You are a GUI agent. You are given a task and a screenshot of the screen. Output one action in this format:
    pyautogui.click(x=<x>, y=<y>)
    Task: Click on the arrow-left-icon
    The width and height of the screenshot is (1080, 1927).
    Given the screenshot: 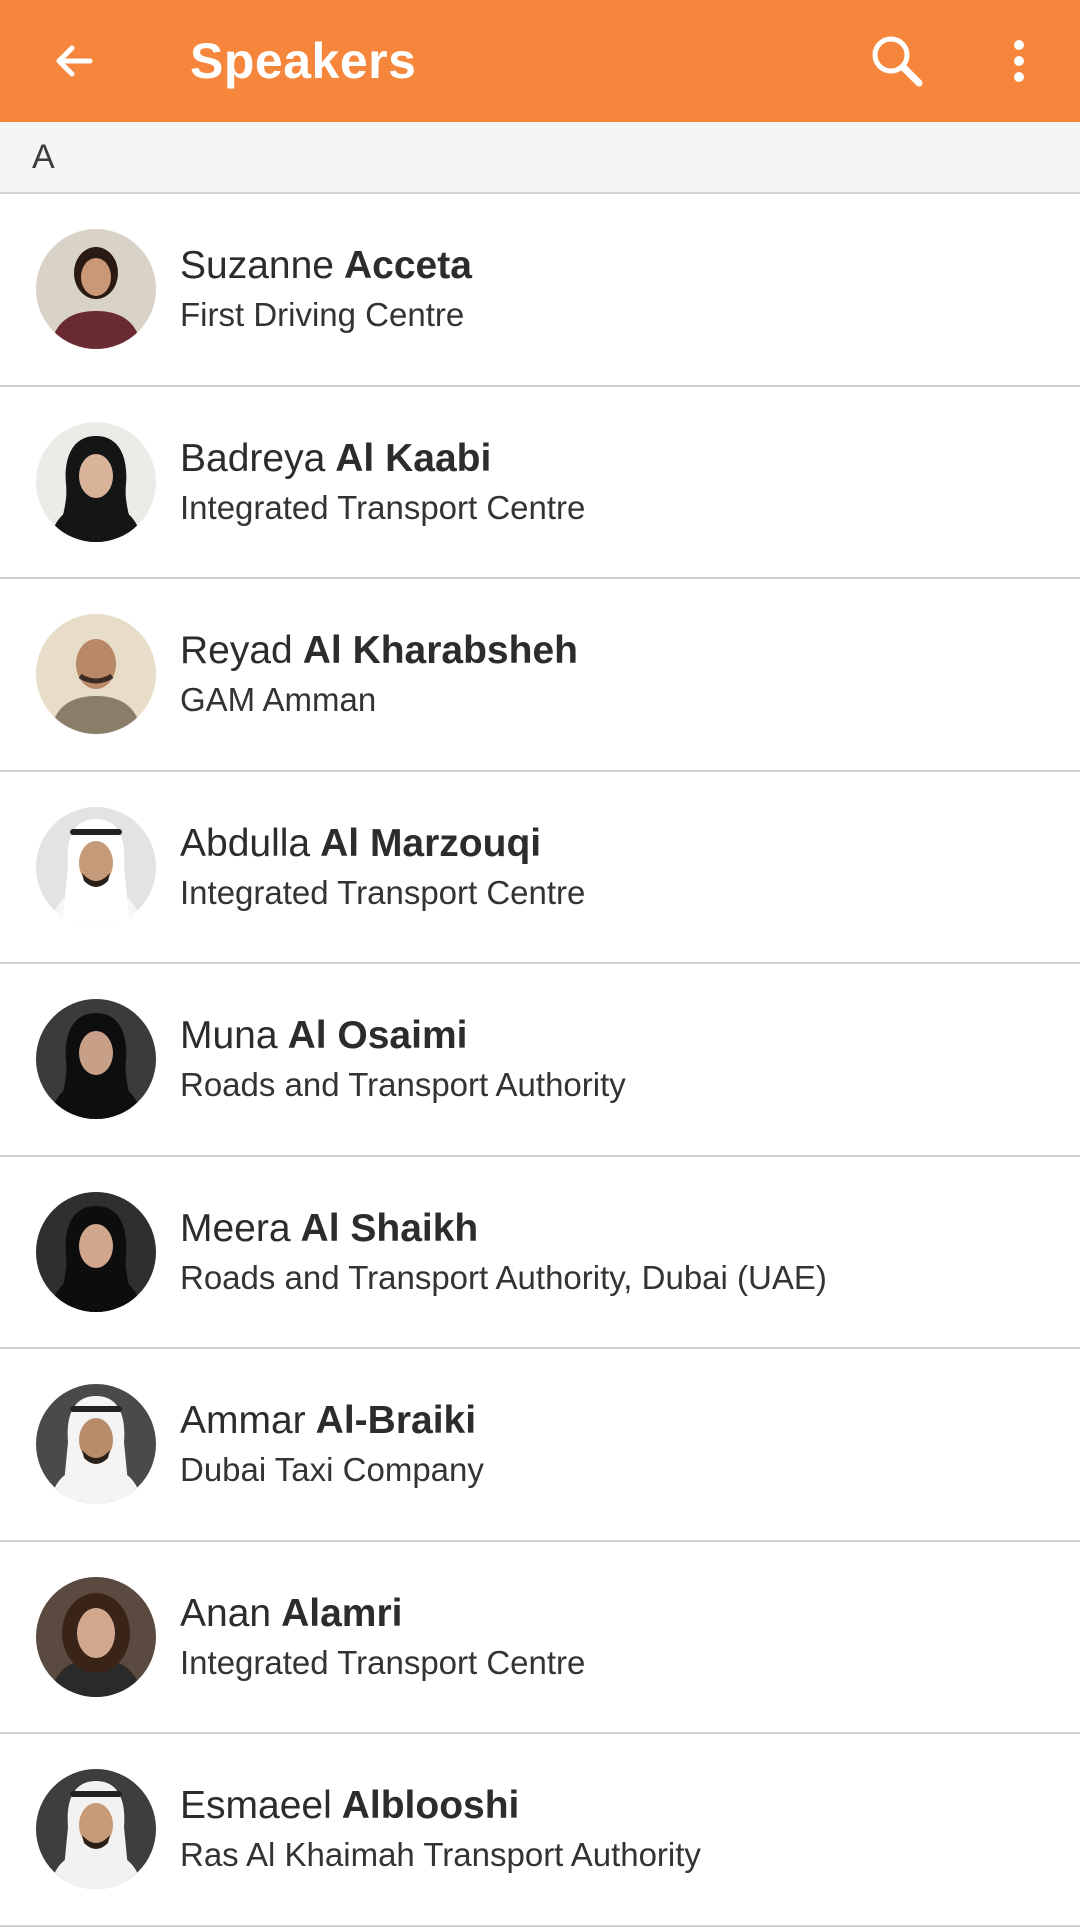 What is the action you would take?
    pyautogui.click(x=74, y=61)
    